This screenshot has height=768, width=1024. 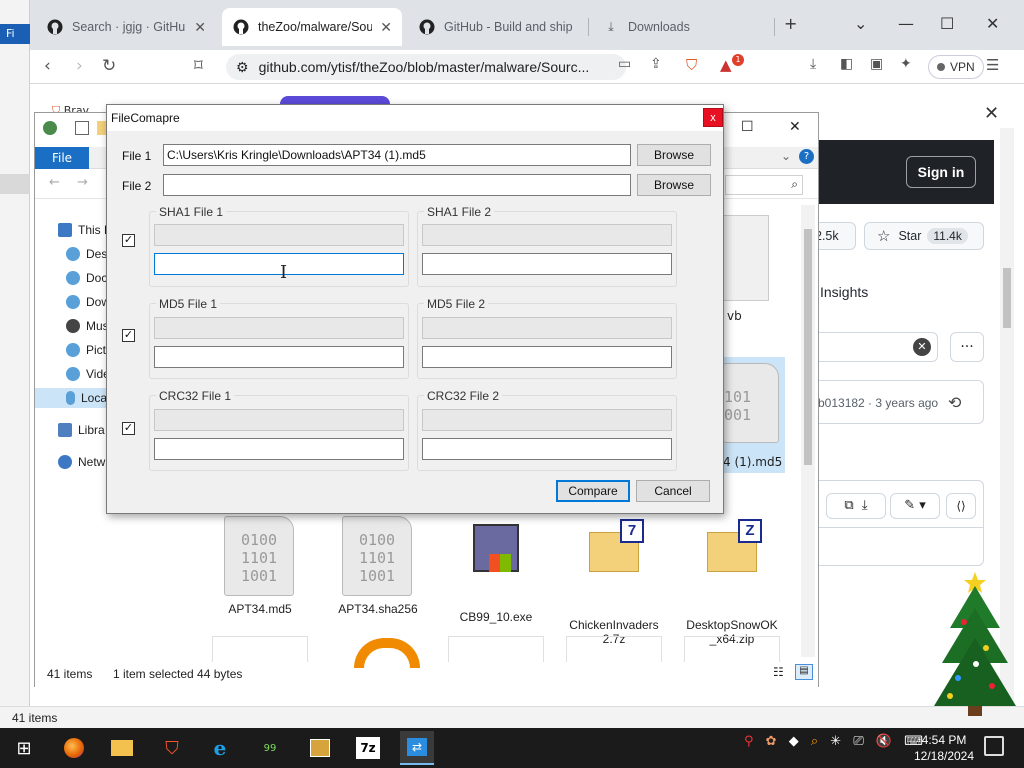 What do you see at coordinates (906, 23) in the screenshot?
I see `minimize-button: —` at bounding box center [906, 23].